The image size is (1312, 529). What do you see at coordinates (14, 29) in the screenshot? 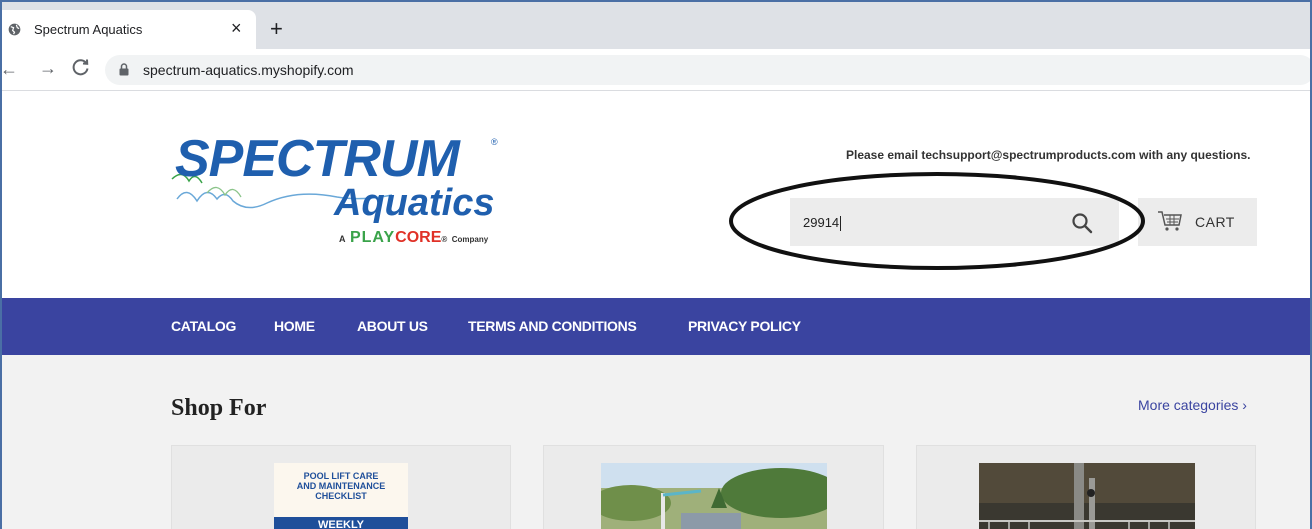
I see `globe-icon` at bounding box center [14, 29].